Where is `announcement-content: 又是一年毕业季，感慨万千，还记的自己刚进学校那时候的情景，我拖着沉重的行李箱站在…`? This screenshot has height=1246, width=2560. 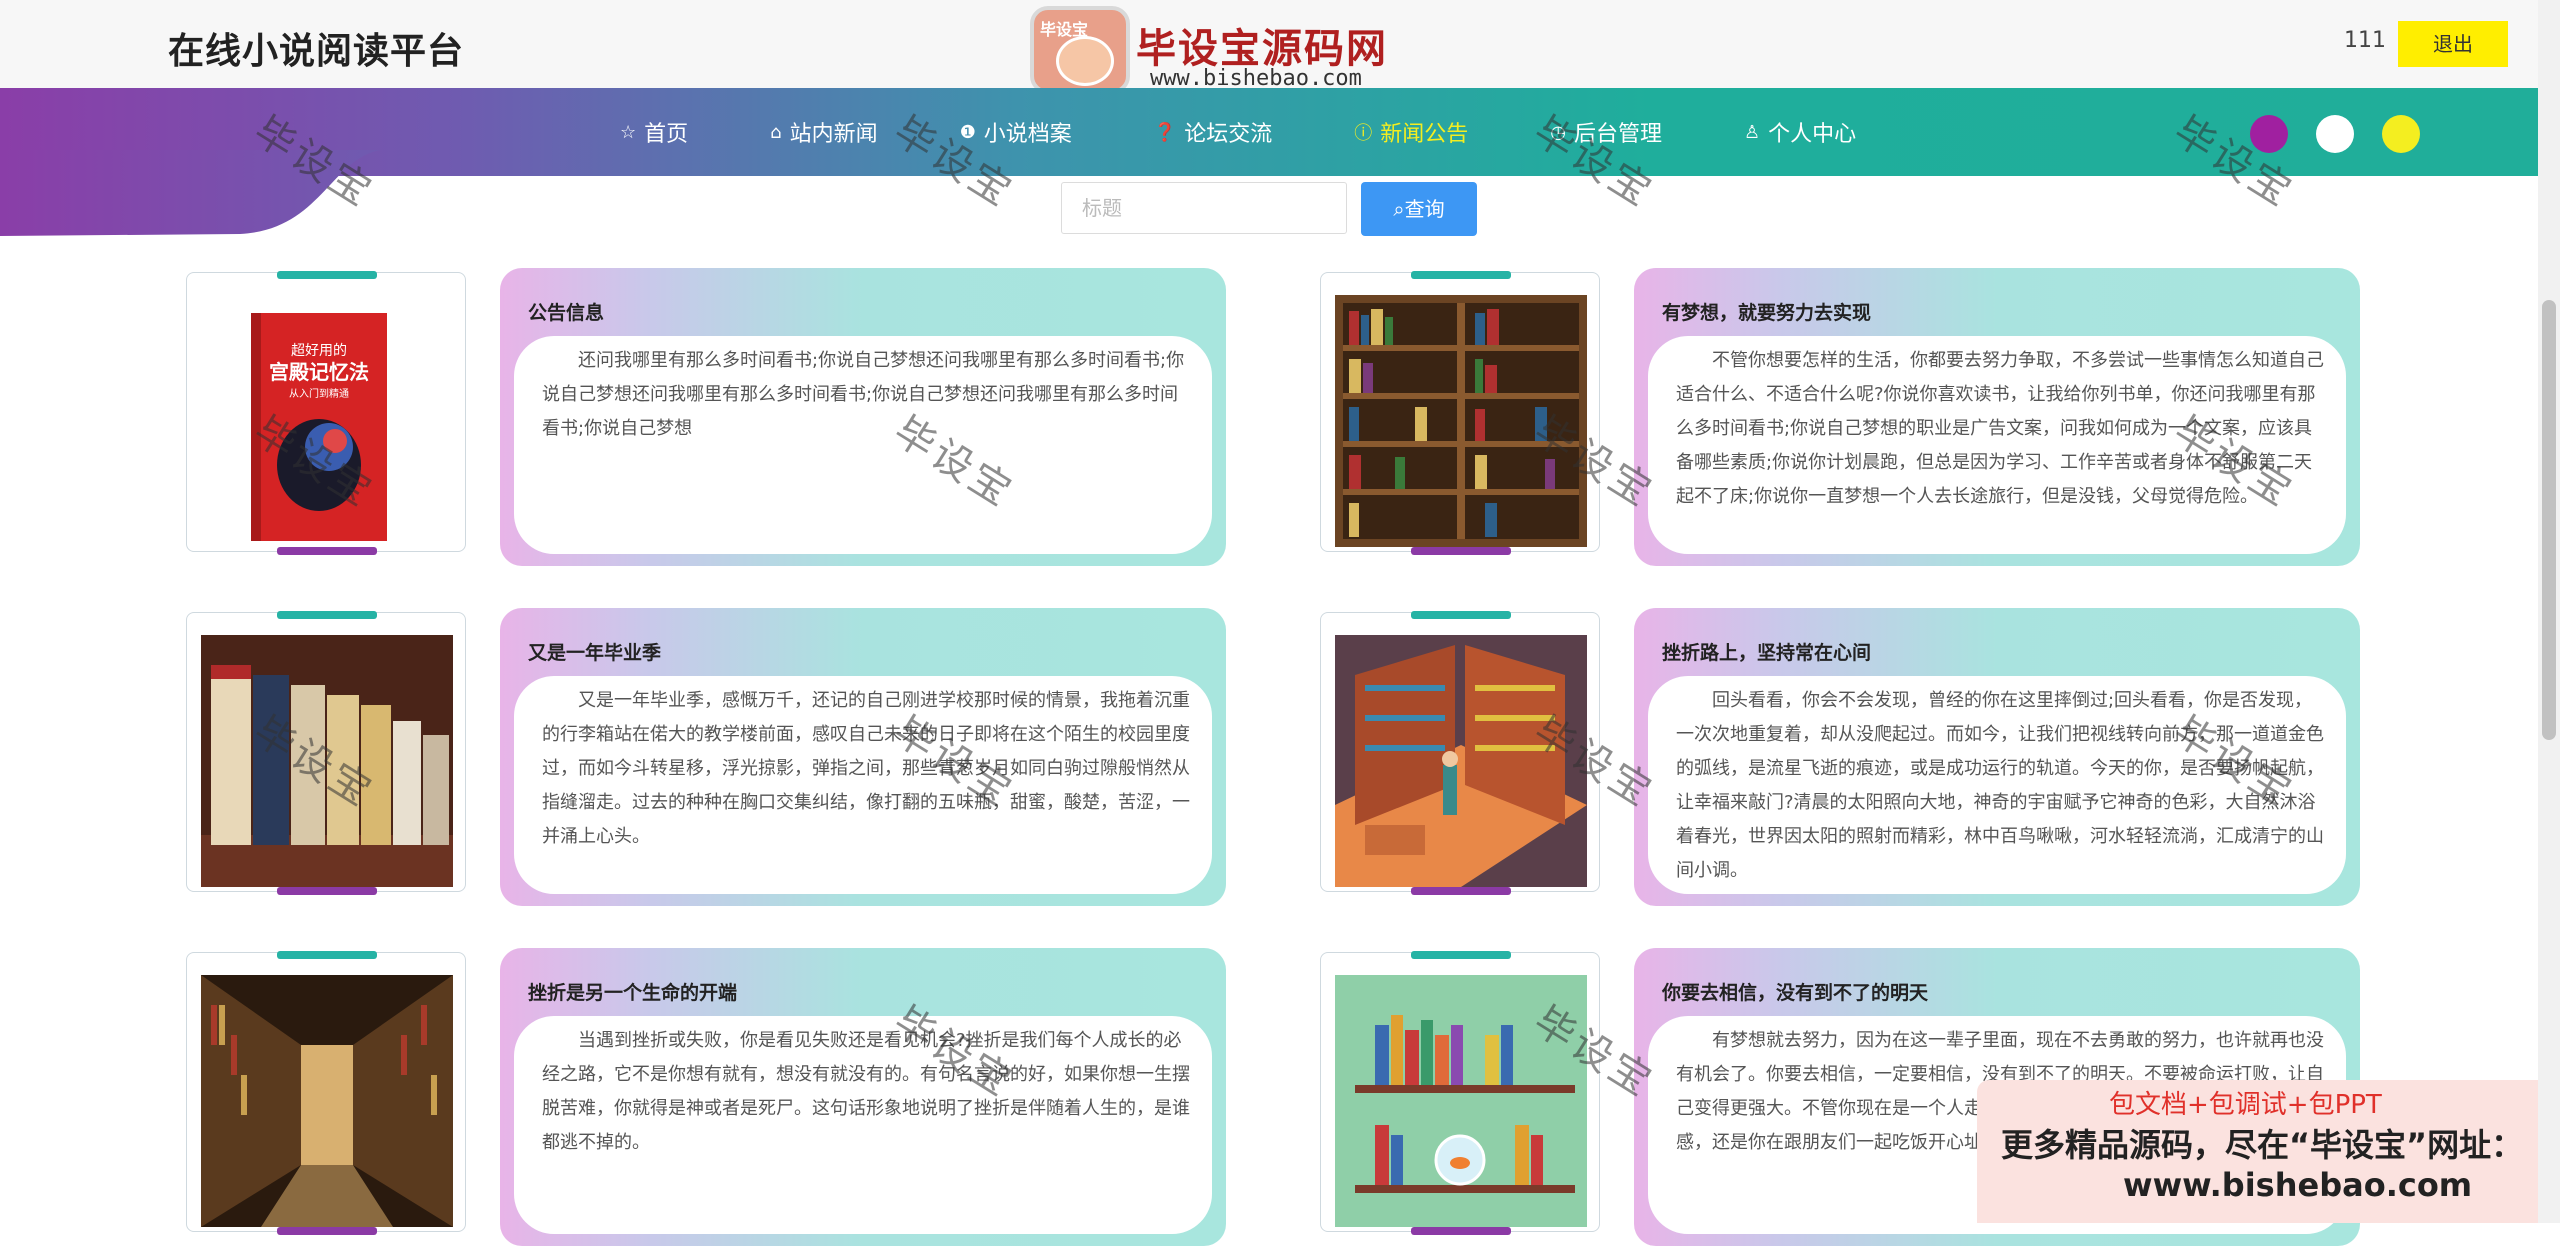 announcement-content: 又是一年毕业季，感慨万千，还记的自己刚进学校那时候的情景，我拖着沉重的行李箱站在… is located at coordinates (863, 785).